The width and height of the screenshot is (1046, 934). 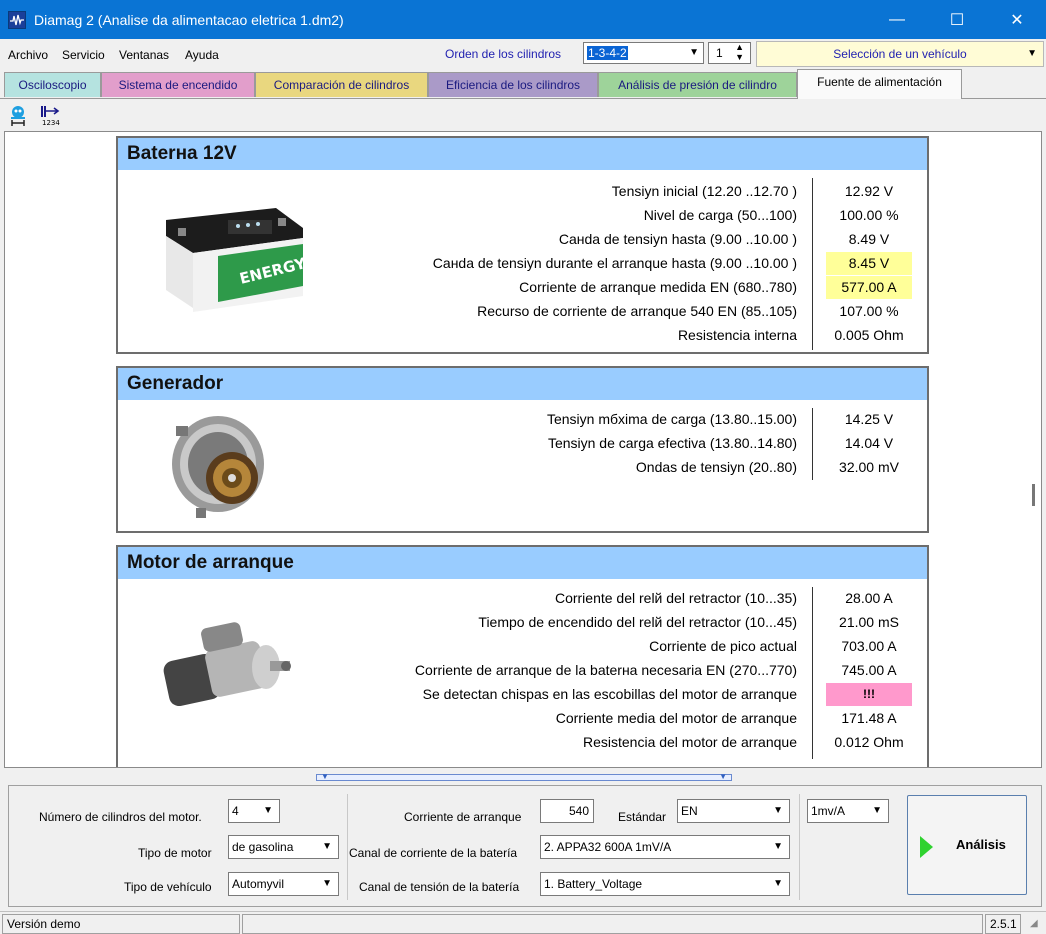 What do you see at coordinates (593, 884) in the screenshot?
I see `voltage-channel-value: 1. Battery_Voltage` at bounding box center [593, 884].